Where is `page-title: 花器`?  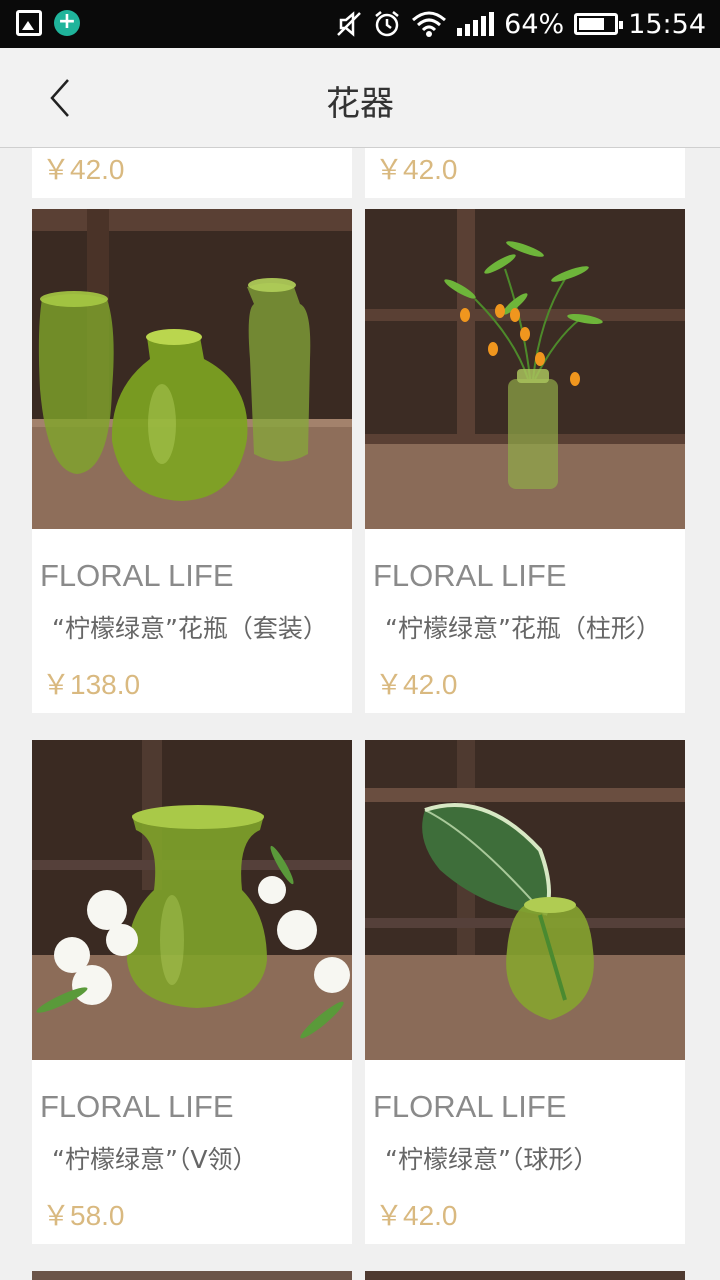
page-title: 花器 is located at coordinates (360, 104).